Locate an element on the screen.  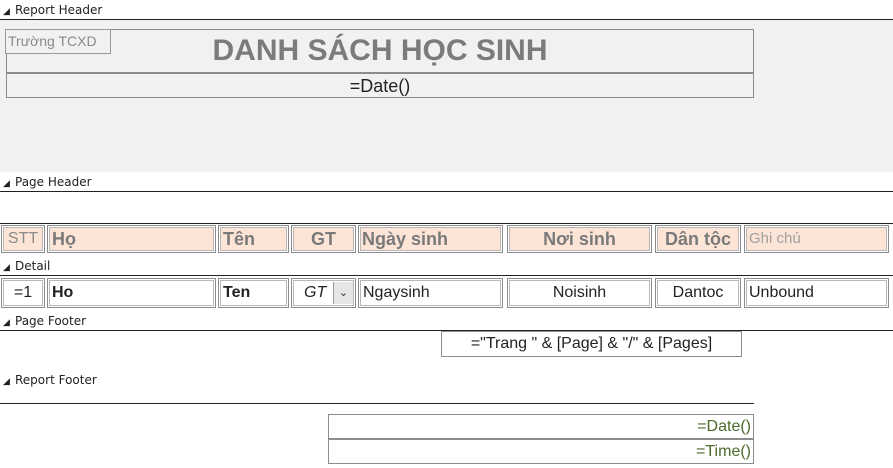
report-footer-band: ◢ Report Footer is located at coordinates (446, 380).